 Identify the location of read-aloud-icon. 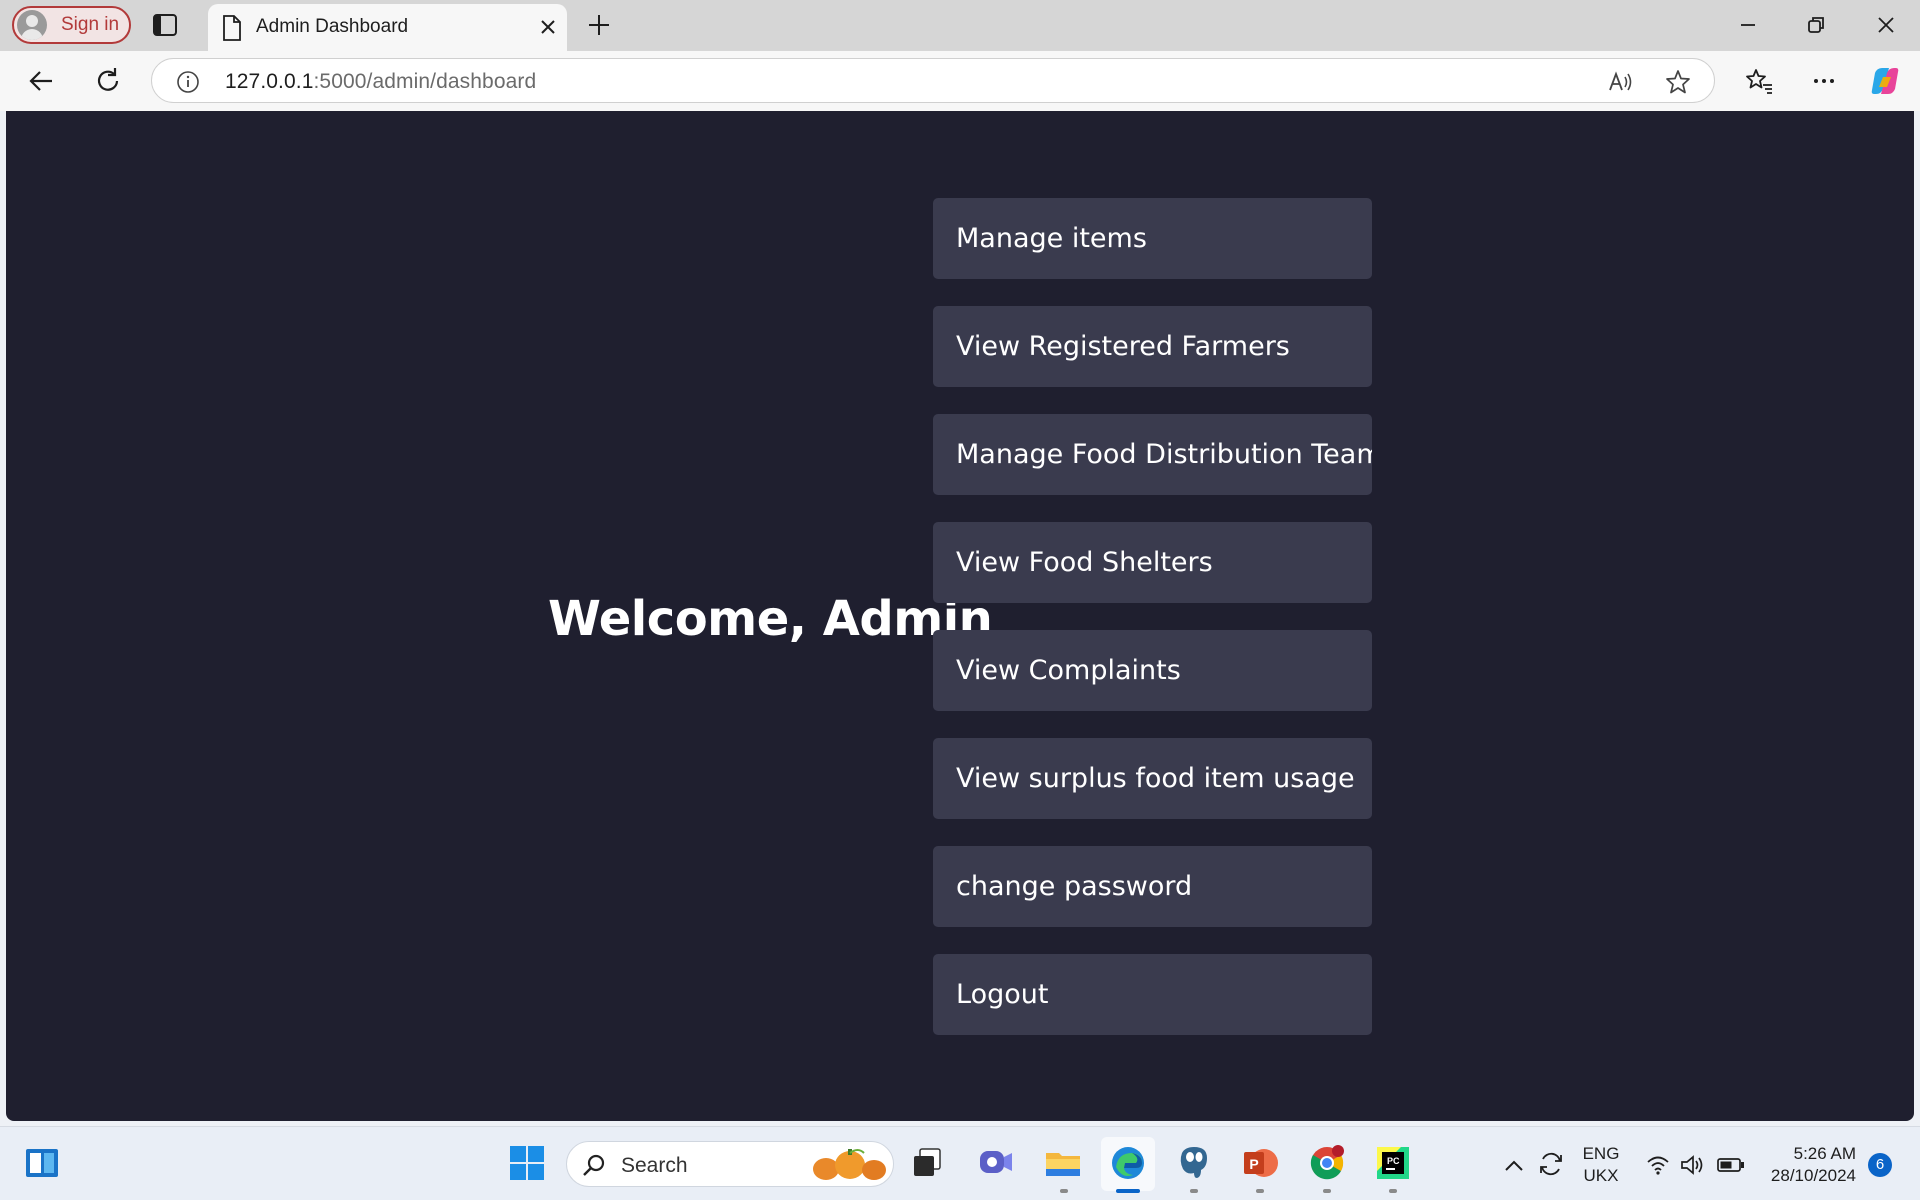
(1620, 82).